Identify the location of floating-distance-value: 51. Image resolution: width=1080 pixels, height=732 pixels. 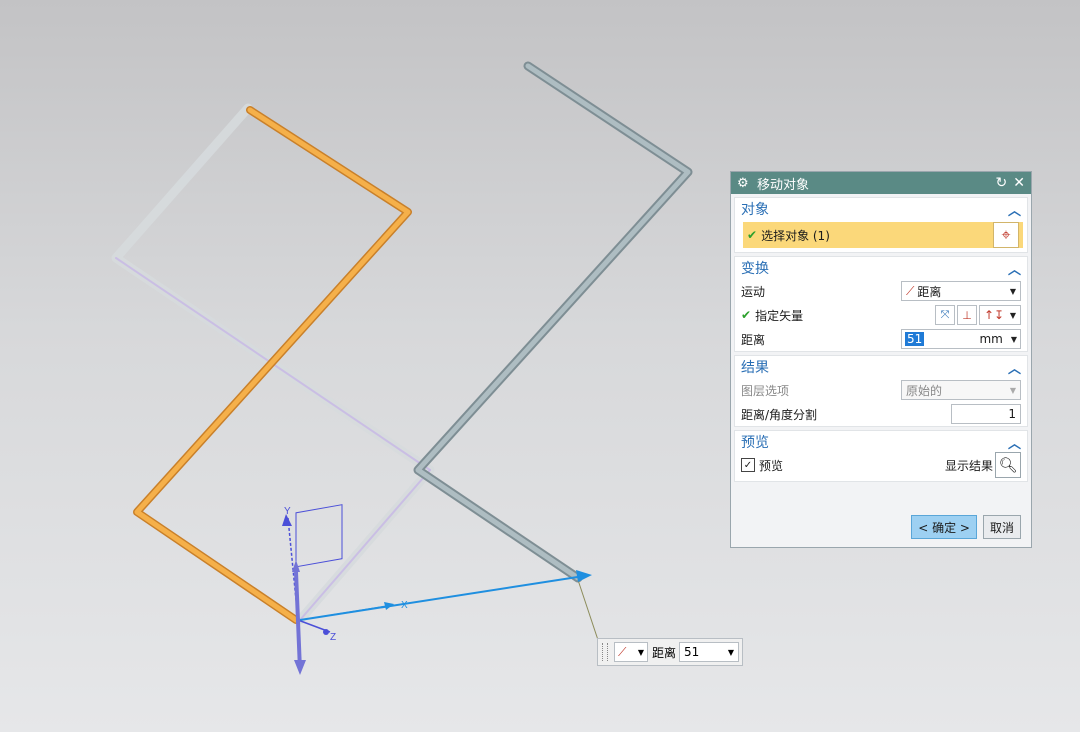
(692, 652).